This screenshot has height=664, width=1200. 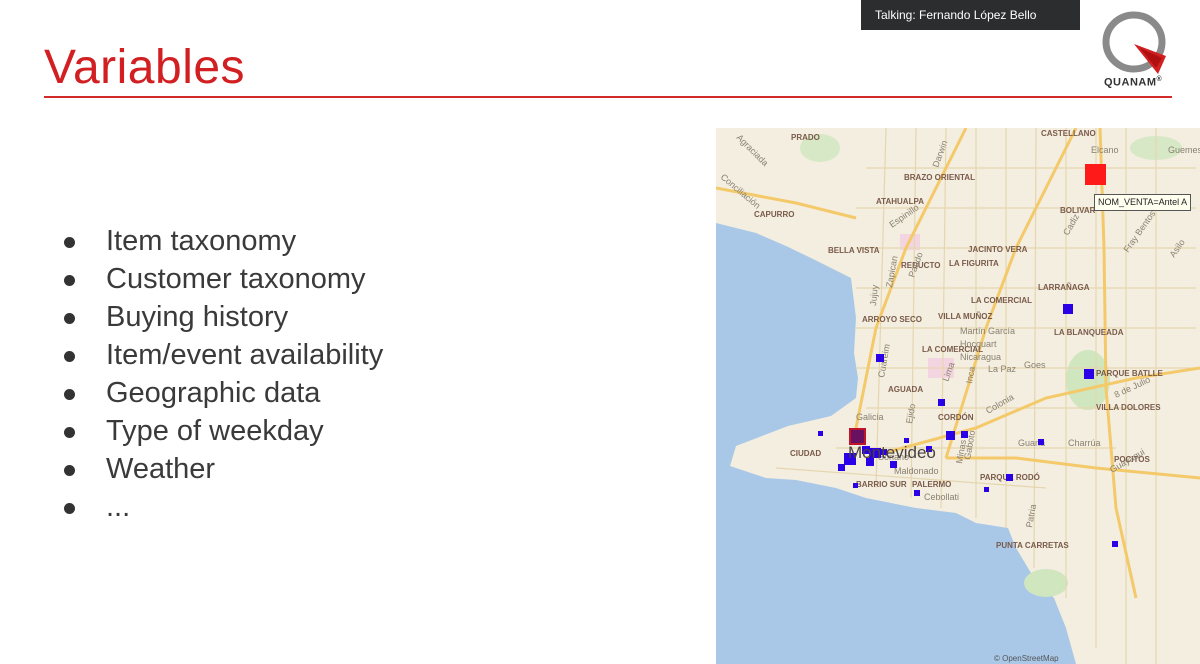 I want to click on bullet-item: Item/event availability, so click(x=222, y=355).